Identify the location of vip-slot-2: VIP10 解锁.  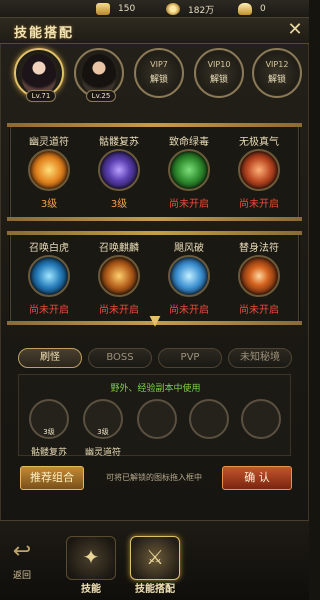
(219, 73).